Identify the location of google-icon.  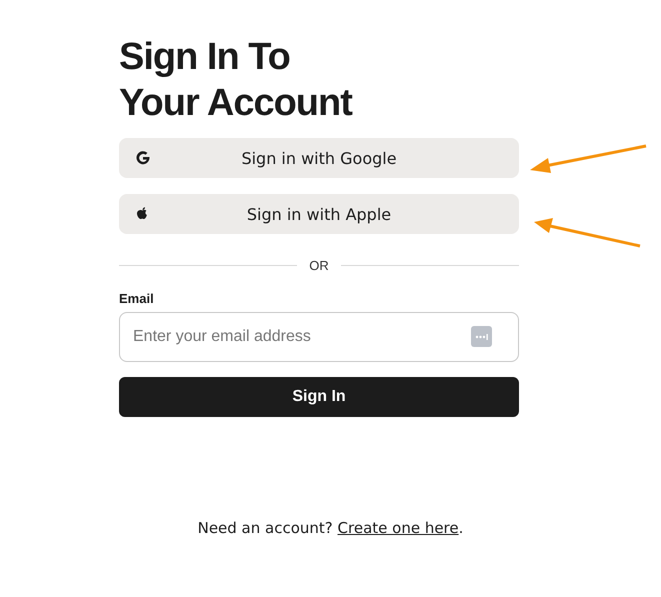
(143, 158).